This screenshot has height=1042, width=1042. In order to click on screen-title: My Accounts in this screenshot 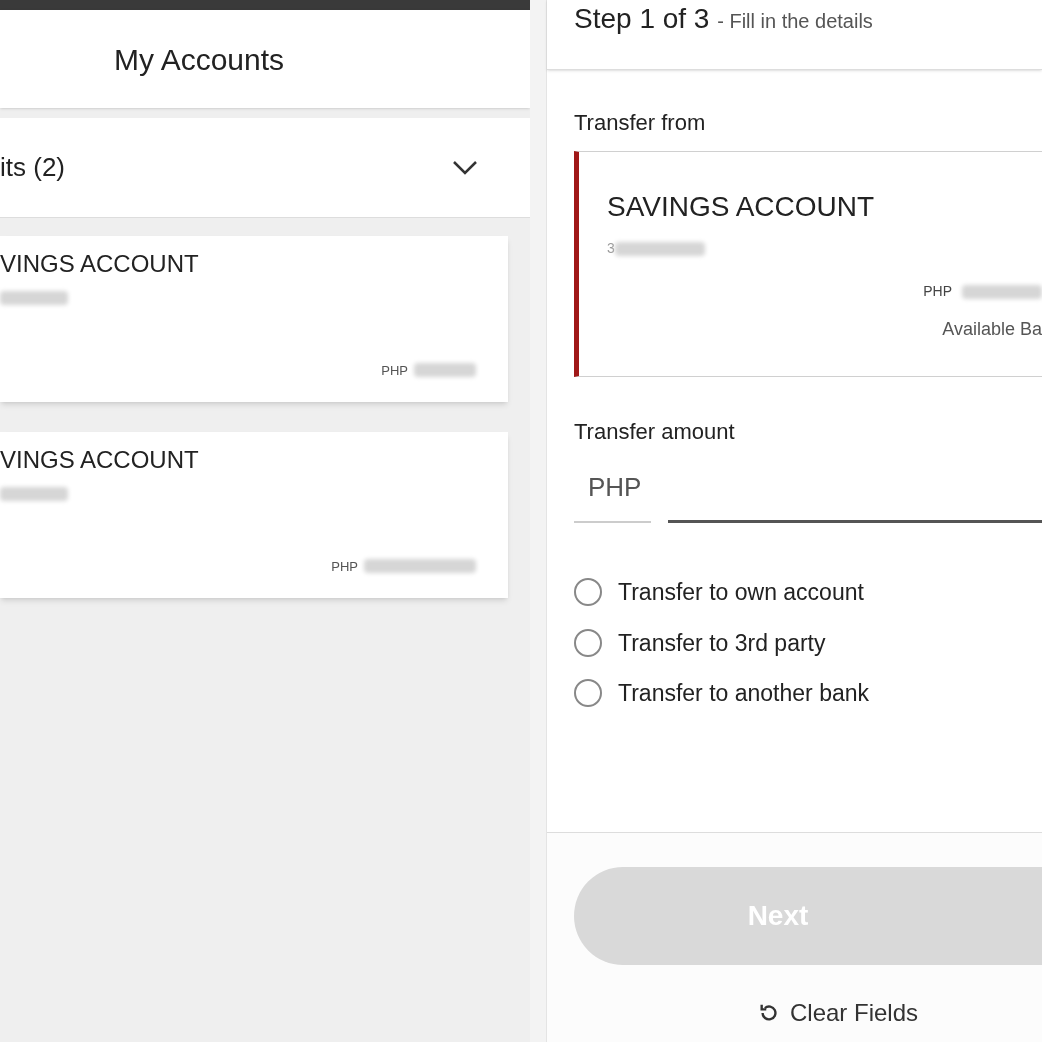, I will do `click(199, 59)`.